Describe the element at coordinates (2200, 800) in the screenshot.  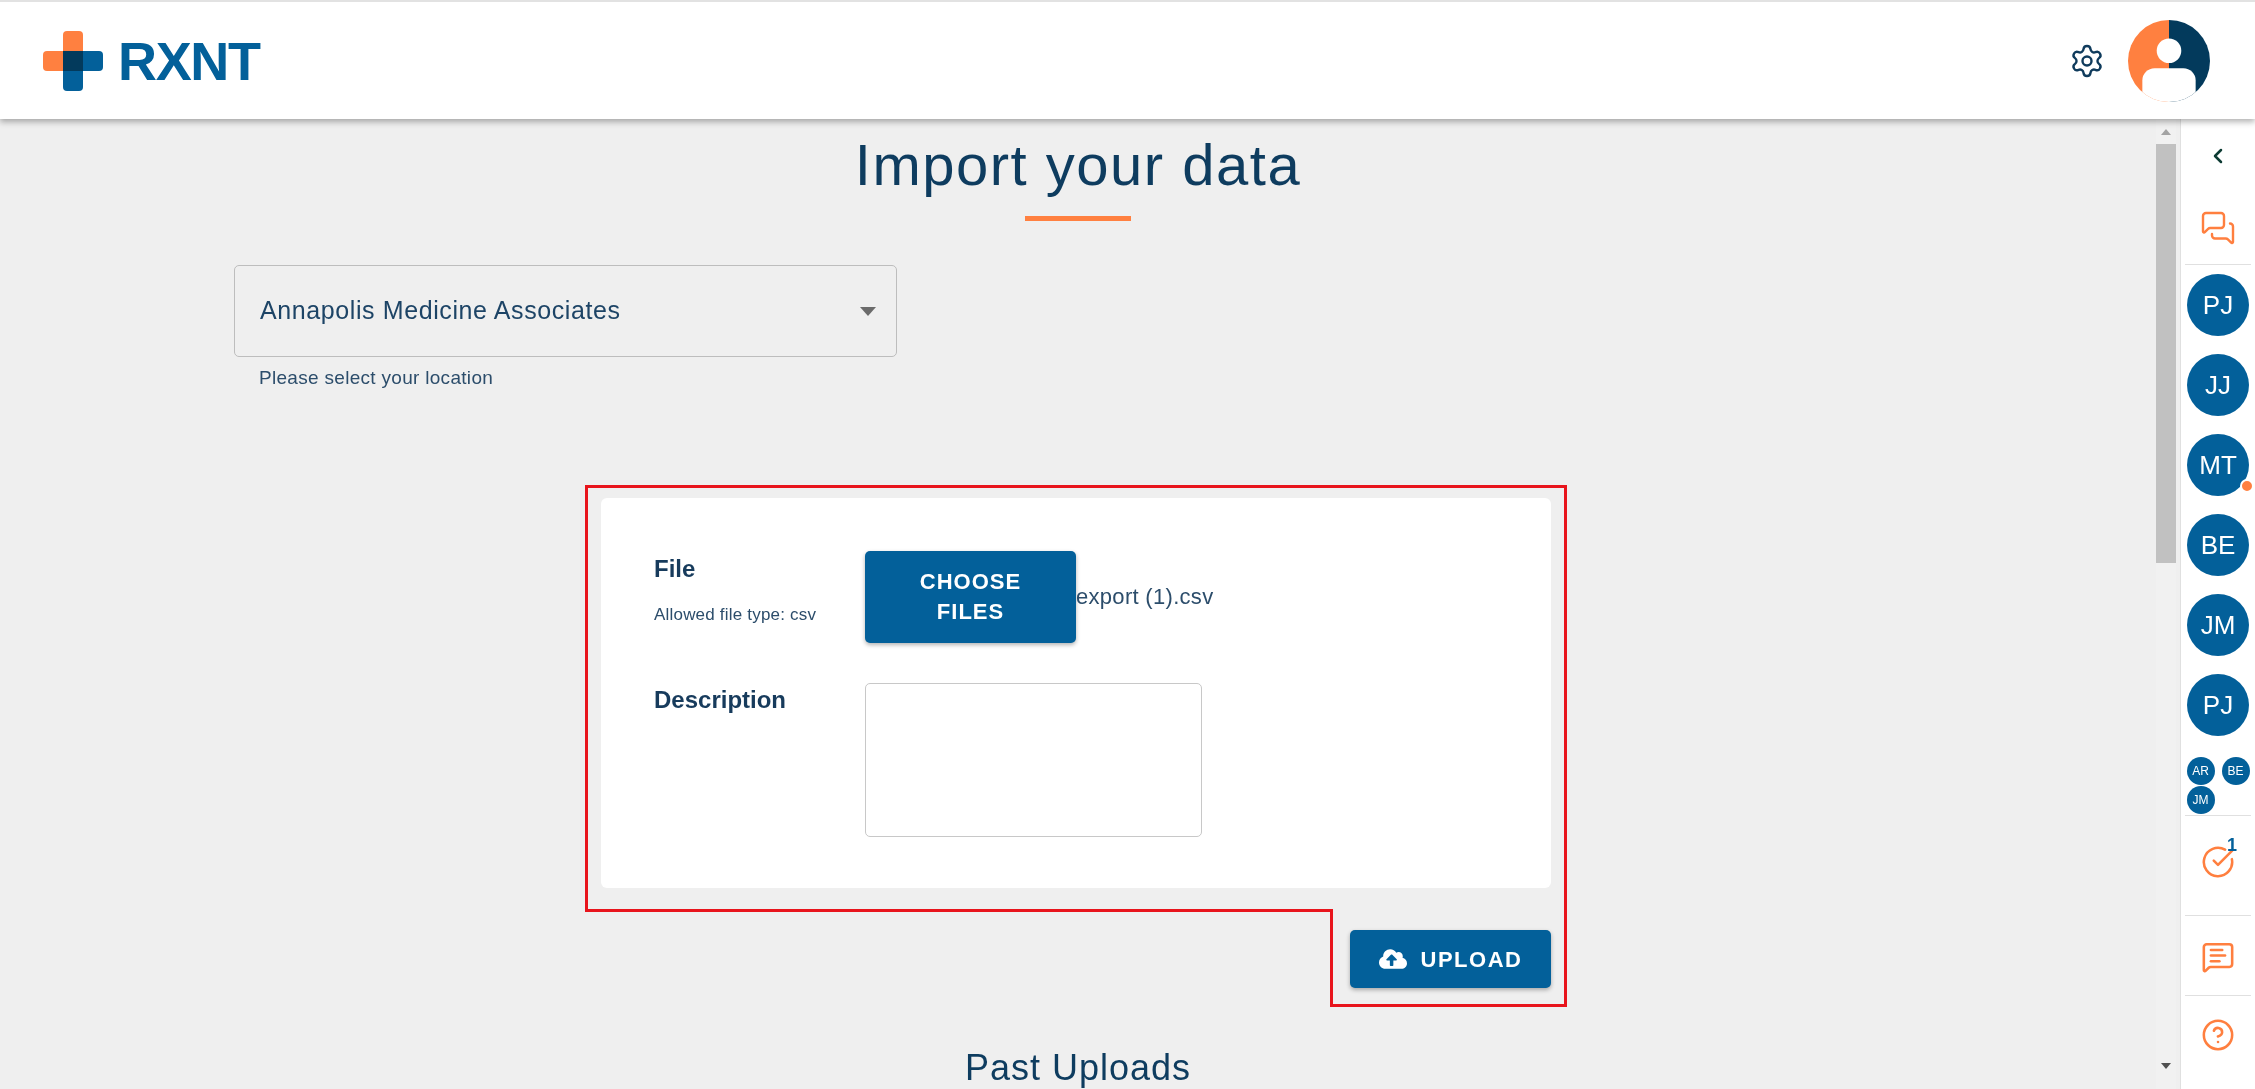
I see `group-avatar: JM` at that location.